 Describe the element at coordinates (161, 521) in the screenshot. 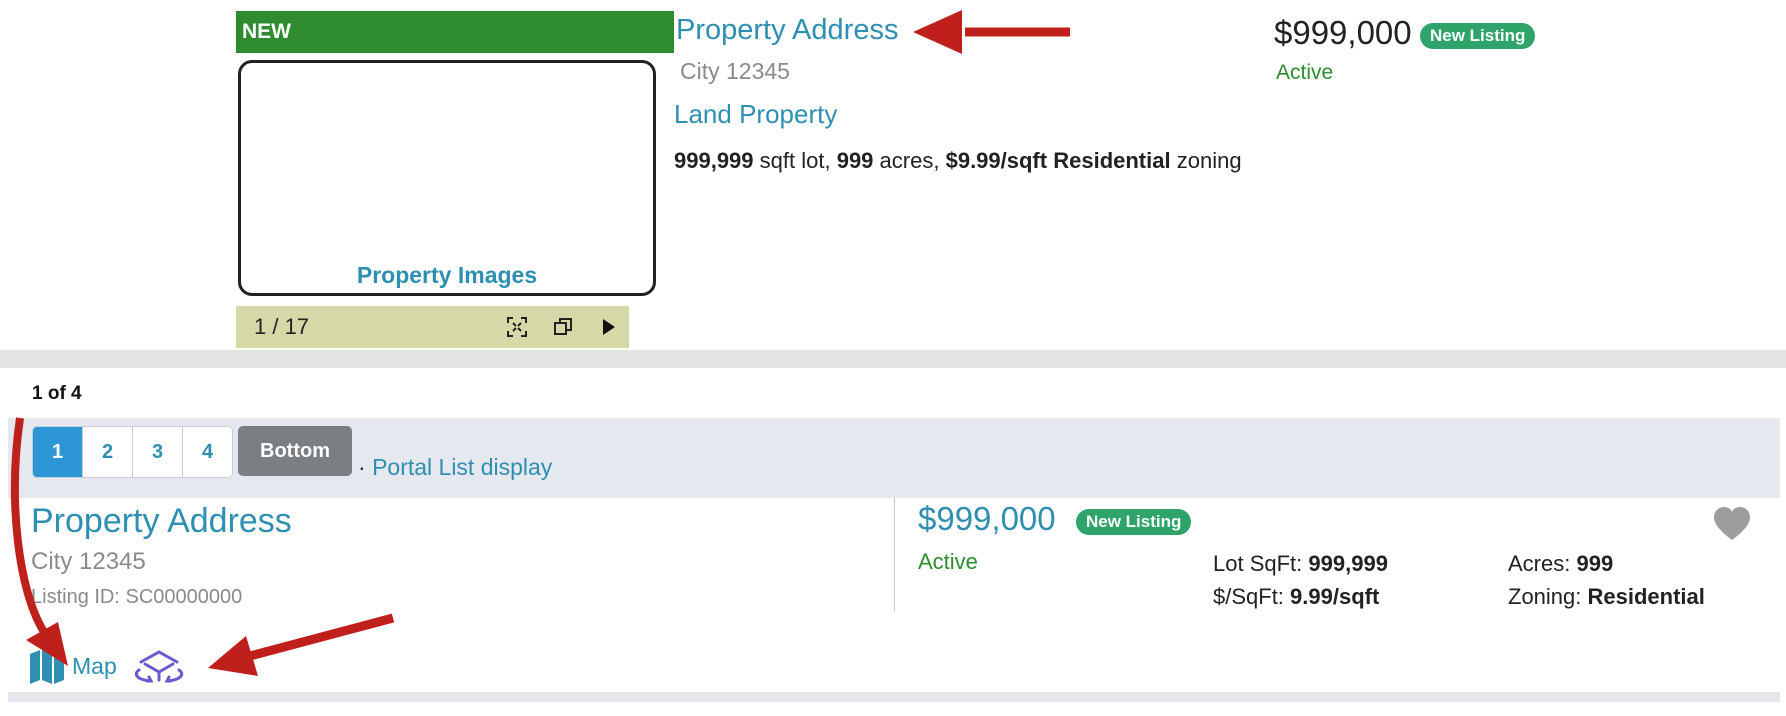

I see `listing-address: Property Address` at that location.